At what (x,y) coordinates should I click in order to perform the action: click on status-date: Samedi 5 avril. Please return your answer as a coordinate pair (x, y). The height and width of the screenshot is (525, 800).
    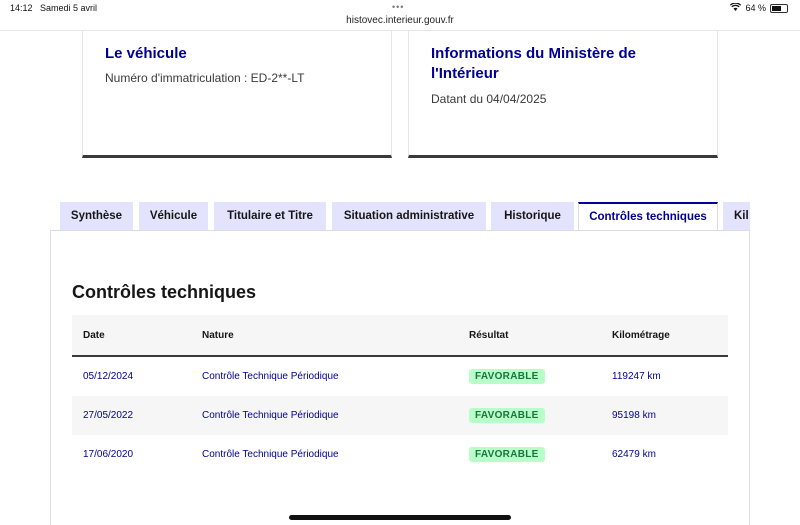
    Looking at the image, I should click on (69, 8).